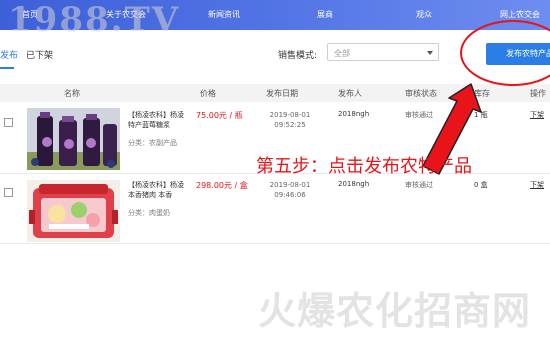 This screenshot has width=550, height=340. What do you see at coordinates (219, 115) in the screenshot?
I see `product-price: 75.00元 / 瓶` at bounding box center [219, 115].